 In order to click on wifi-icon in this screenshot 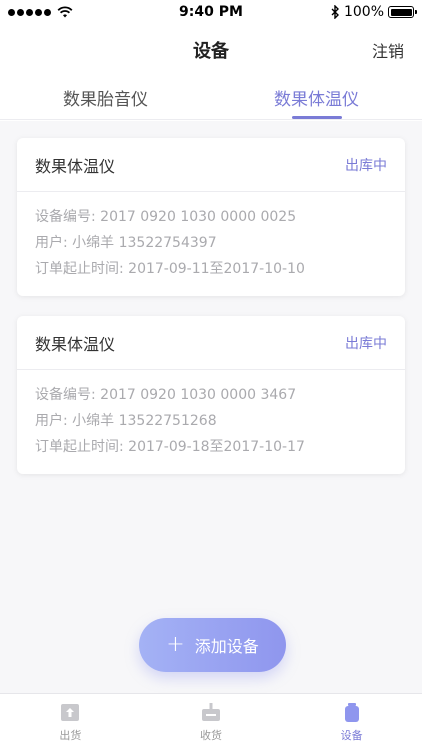, I will do `click(65, 12)`.